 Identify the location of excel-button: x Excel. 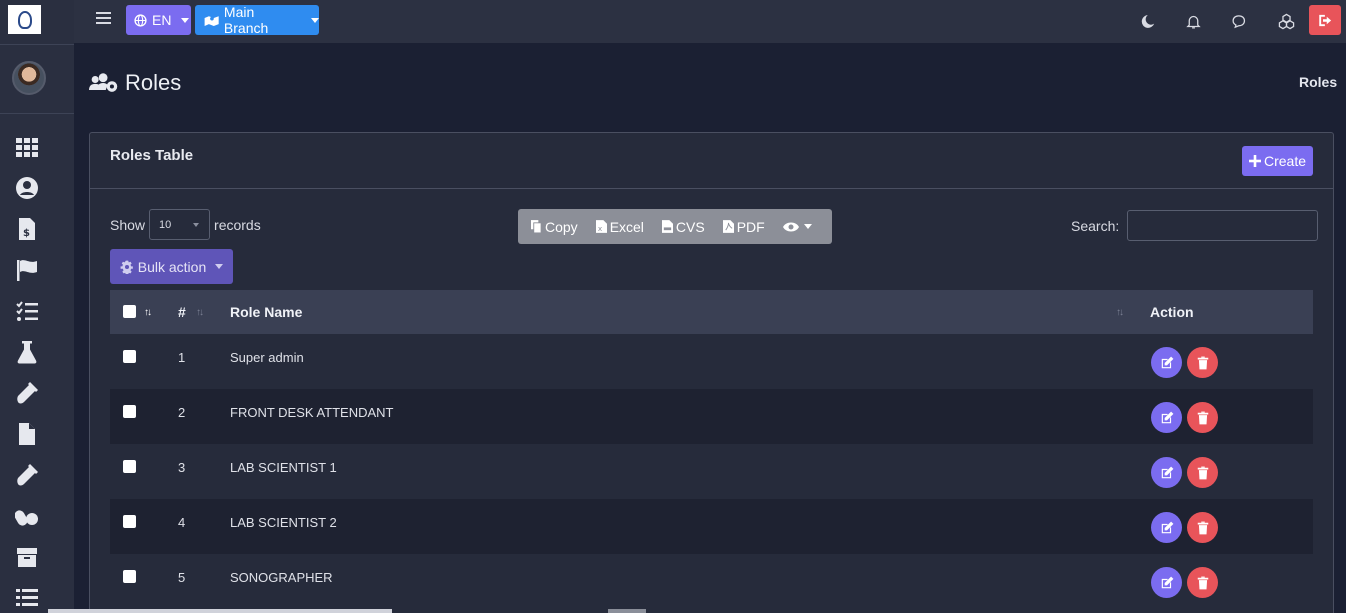
(619, 227).